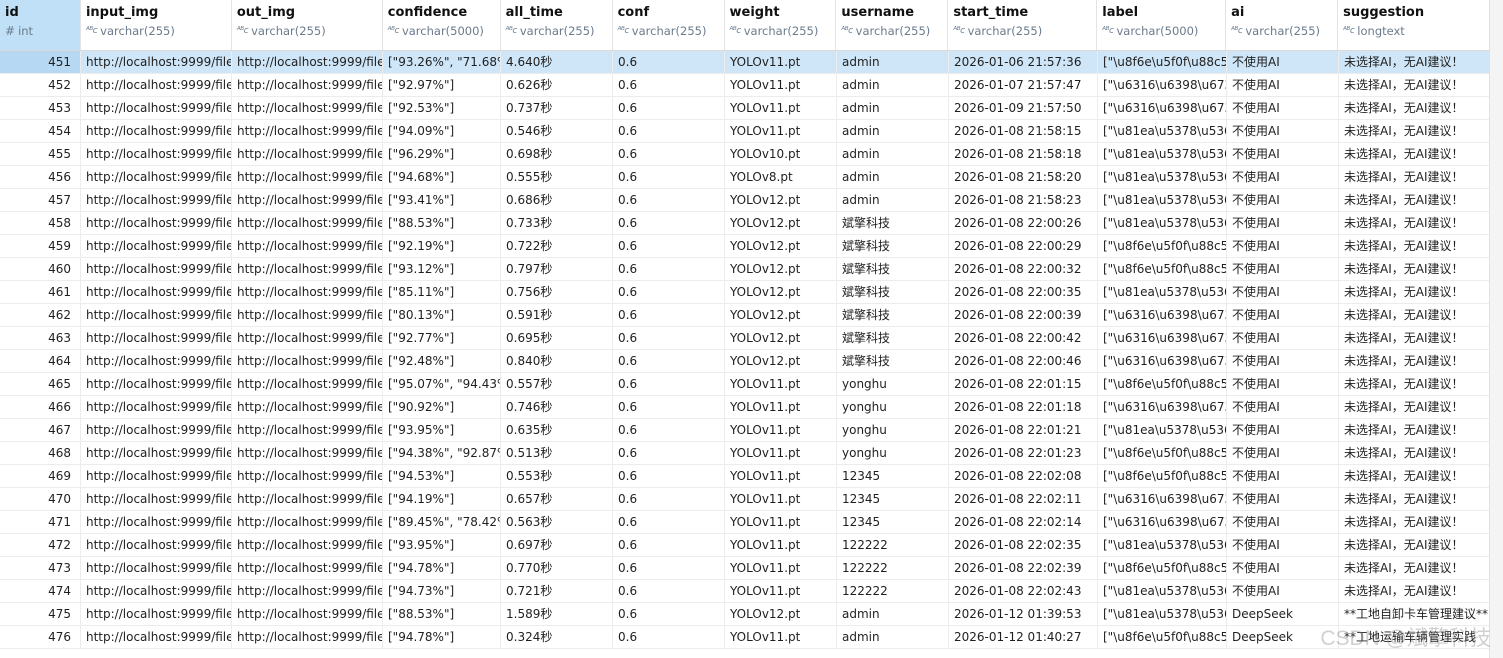 The image size is (1503, 658). I want to click on cell-username: 122222, so click(893, 591).